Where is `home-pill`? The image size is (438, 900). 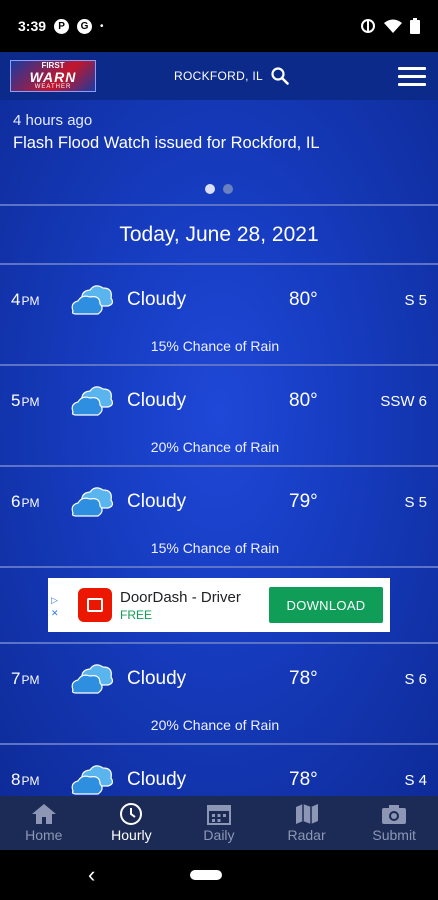
home-pill is located at coordinates (206, 875).